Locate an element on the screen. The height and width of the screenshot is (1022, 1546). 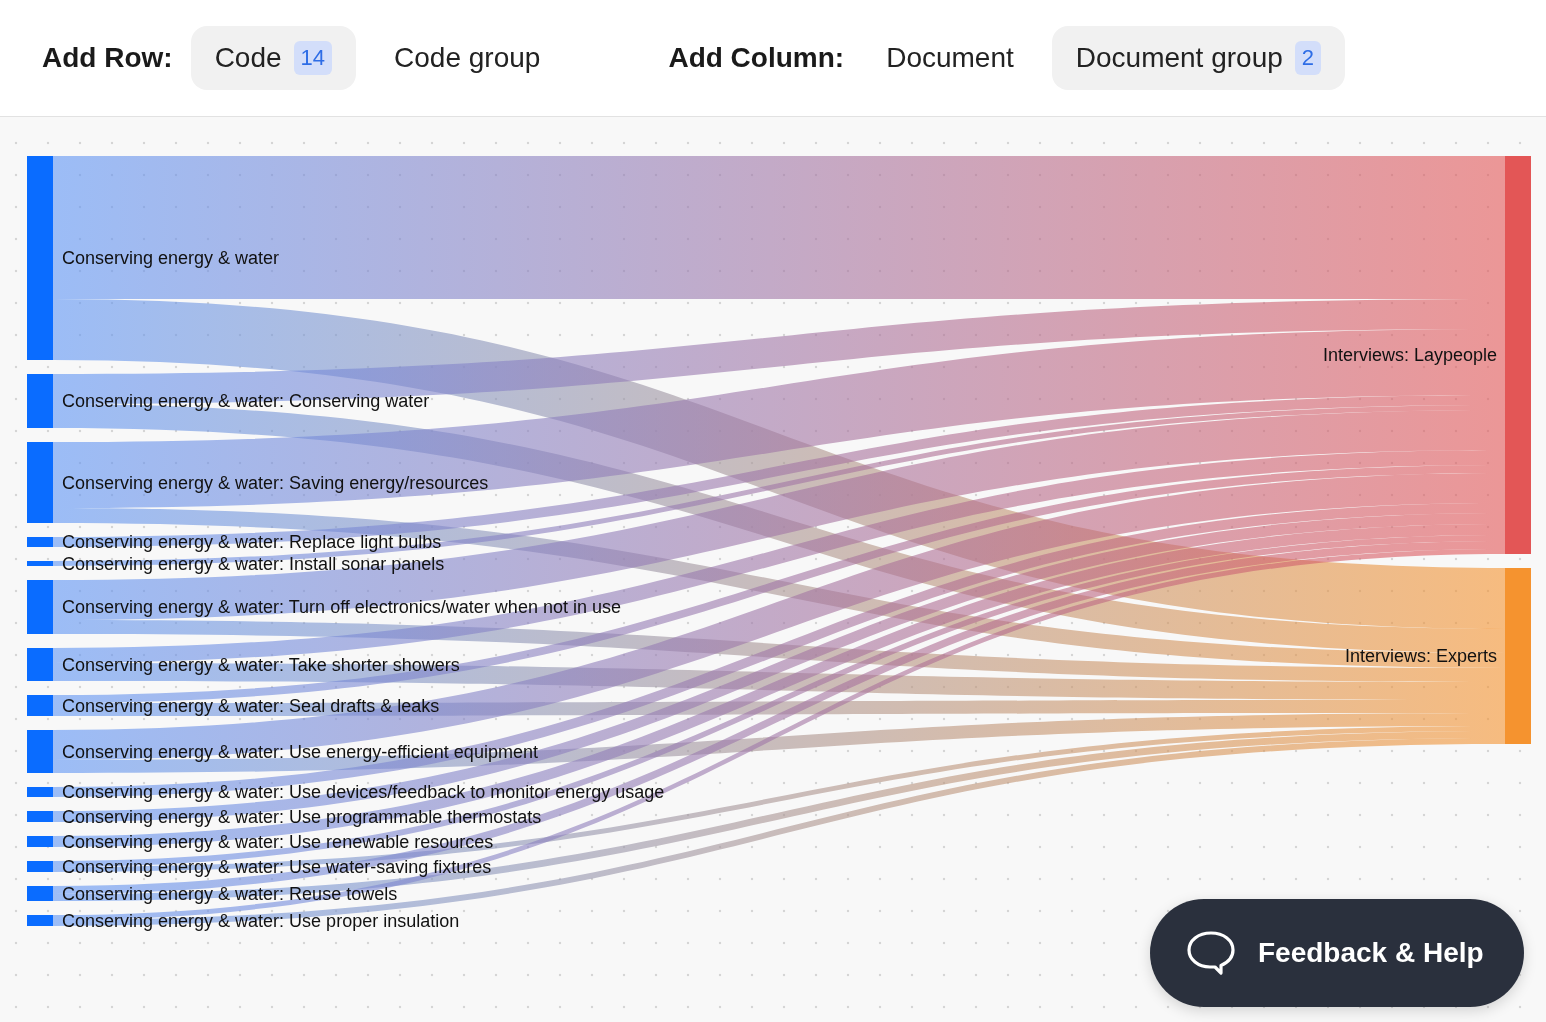
row-option: Code 14 is located at coordinates (273, 58).